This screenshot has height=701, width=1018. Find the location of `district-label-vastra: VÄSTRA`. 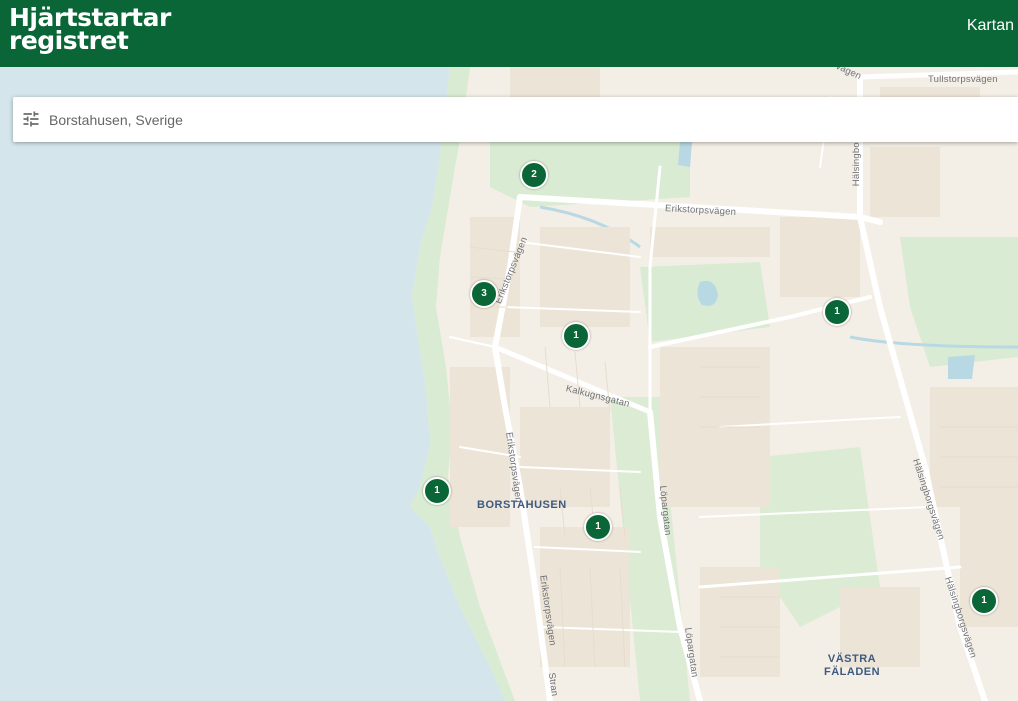

district-label-vastra: VÄSTRA is located at coordinates (852, 659).